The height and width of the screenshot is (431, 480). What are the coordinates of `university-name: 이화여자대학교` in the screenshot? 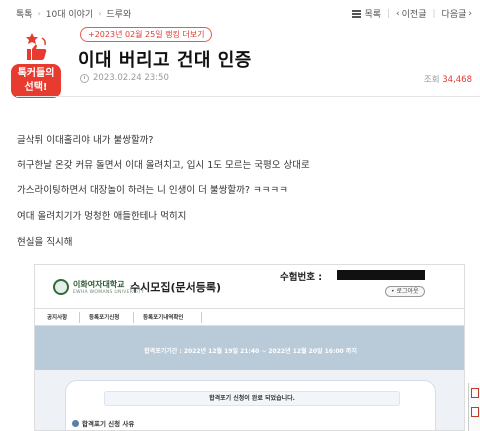 It's located at (99, 284).